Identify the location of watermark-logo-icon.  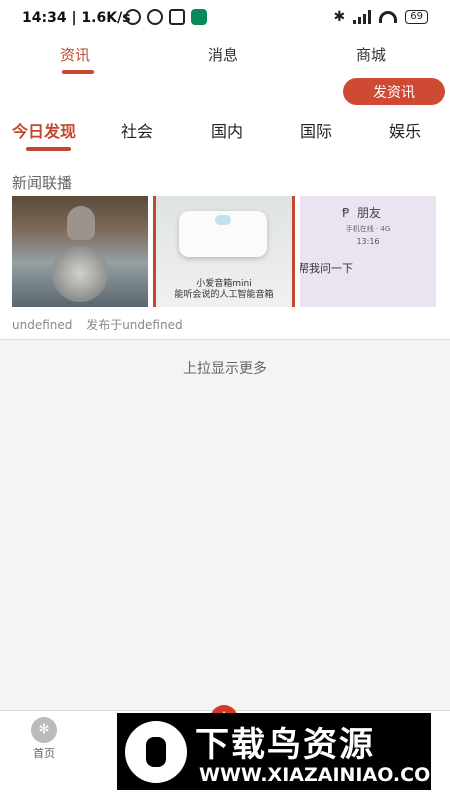
(156, 752).